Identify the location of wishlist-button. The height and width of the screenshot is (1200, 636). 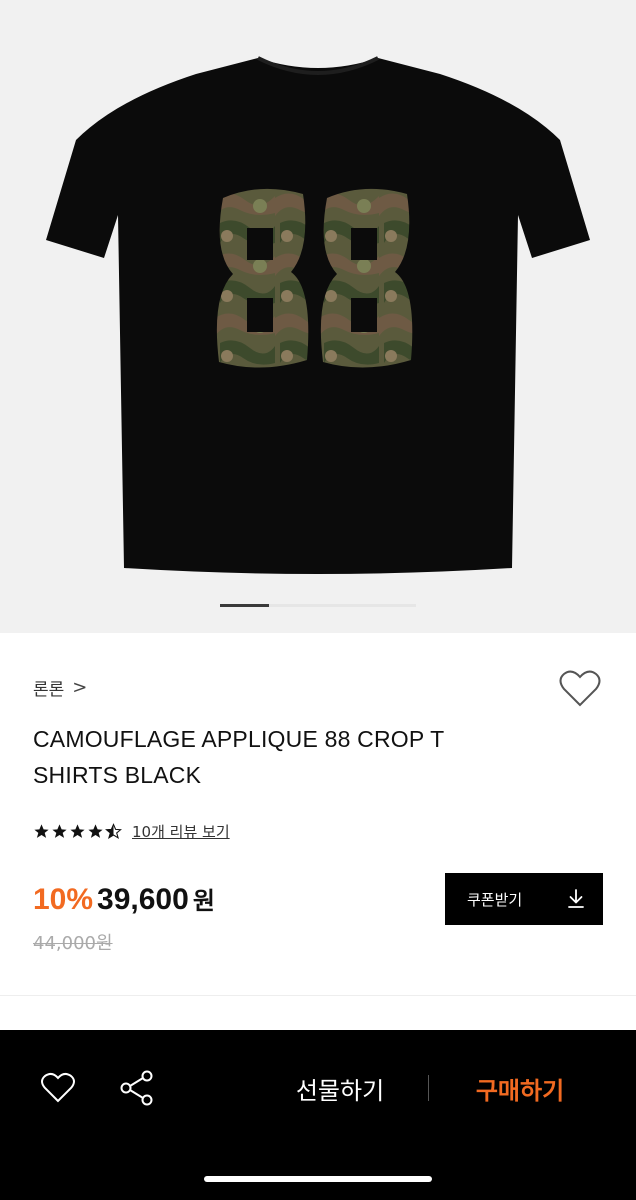
(580, 689).